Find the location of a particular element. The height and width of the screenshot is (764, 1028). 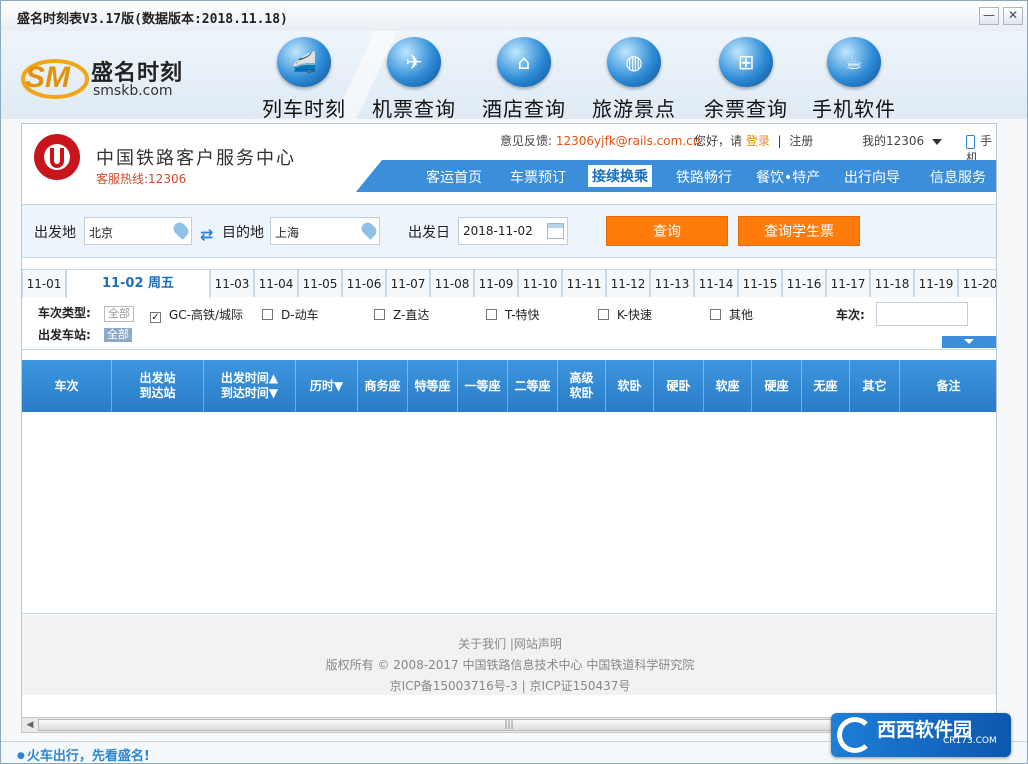

date-tab: 11-12 is located at coordinates (628, 283).